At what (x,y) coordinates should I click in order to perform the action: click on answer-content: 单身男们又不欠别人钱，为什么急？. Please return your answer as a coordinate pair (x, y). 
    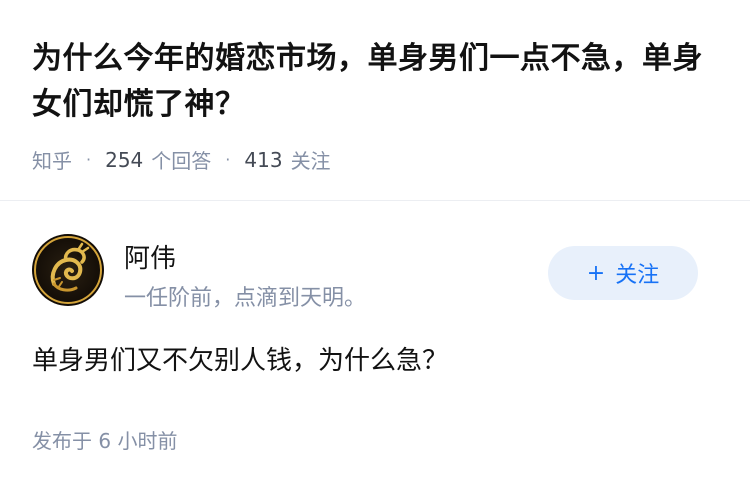
    Looking at the image, I should click on (240, 358).